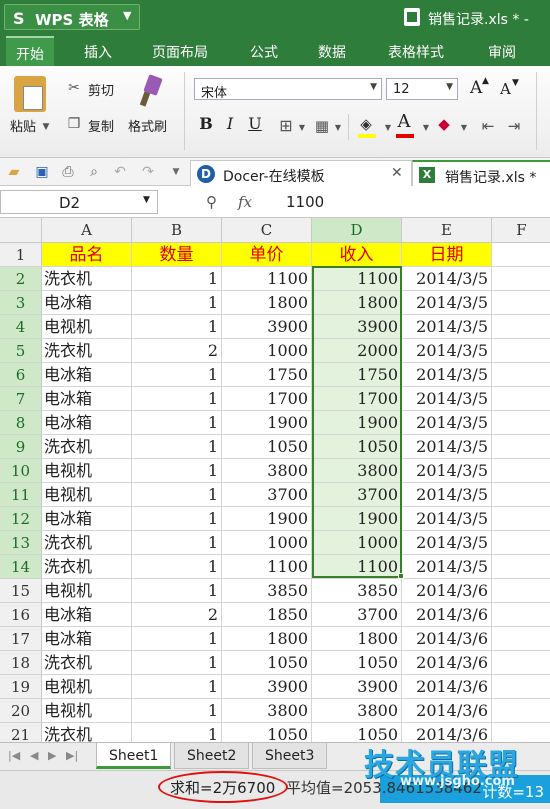 This screenshot has height=809, width=550. I want to click on first-sheet-icon: |◀, so click(14, 755).